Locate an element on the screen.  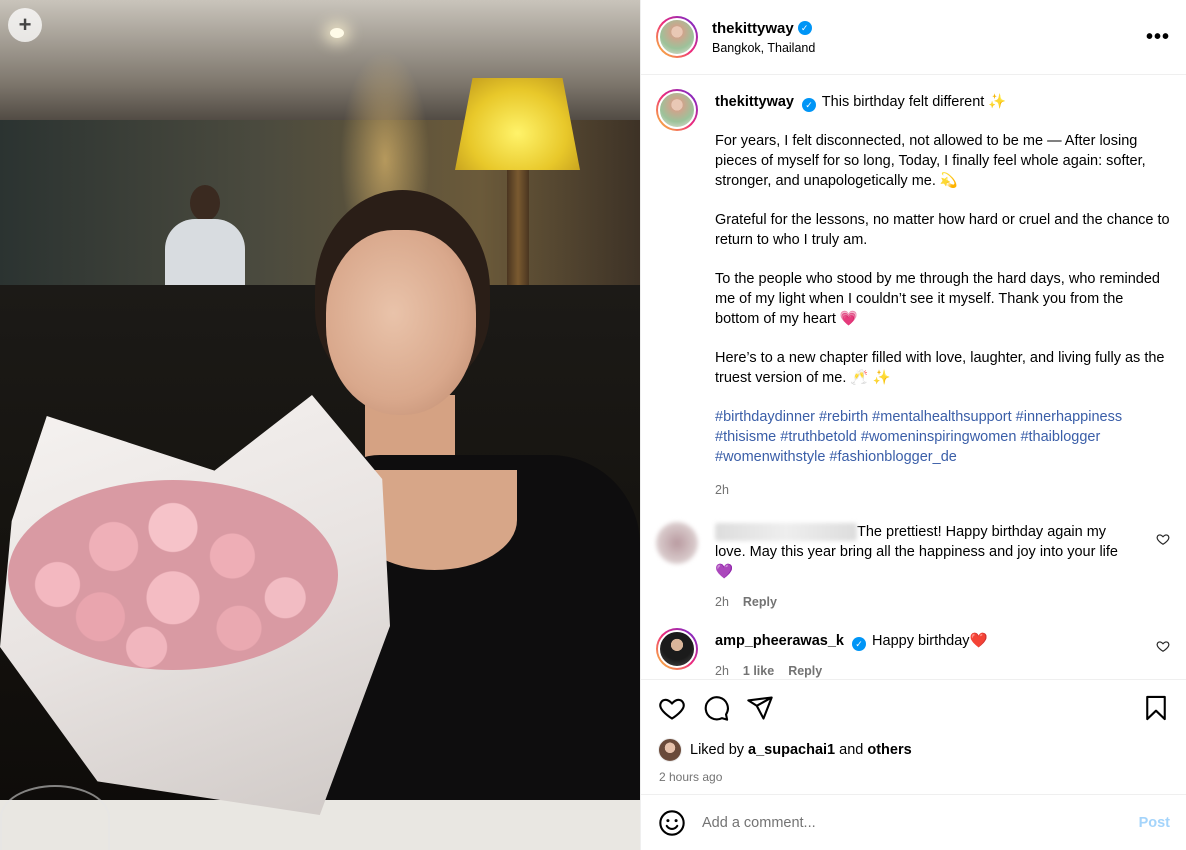
comment-meta: 2h 1 like Reply is located at coordinates (927, 670).